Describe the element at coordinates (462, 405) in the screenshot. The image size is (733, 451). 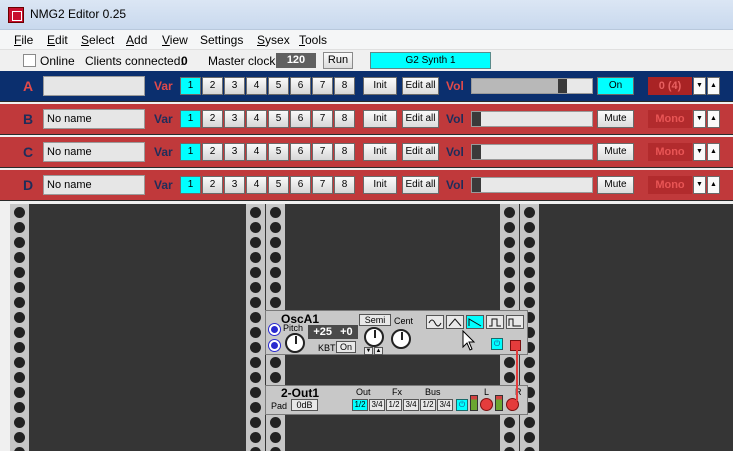
I see `out-power-icon: ⏻` at that location.